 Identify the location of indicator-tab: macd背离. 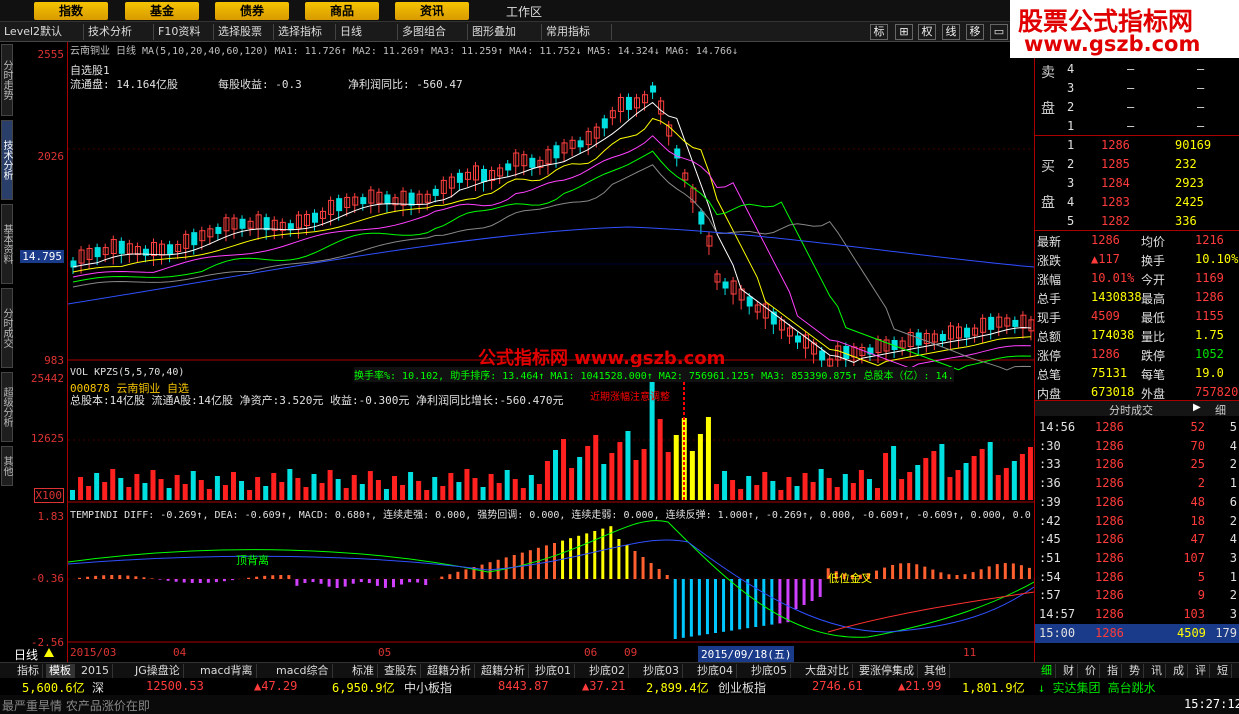
(227, 671).